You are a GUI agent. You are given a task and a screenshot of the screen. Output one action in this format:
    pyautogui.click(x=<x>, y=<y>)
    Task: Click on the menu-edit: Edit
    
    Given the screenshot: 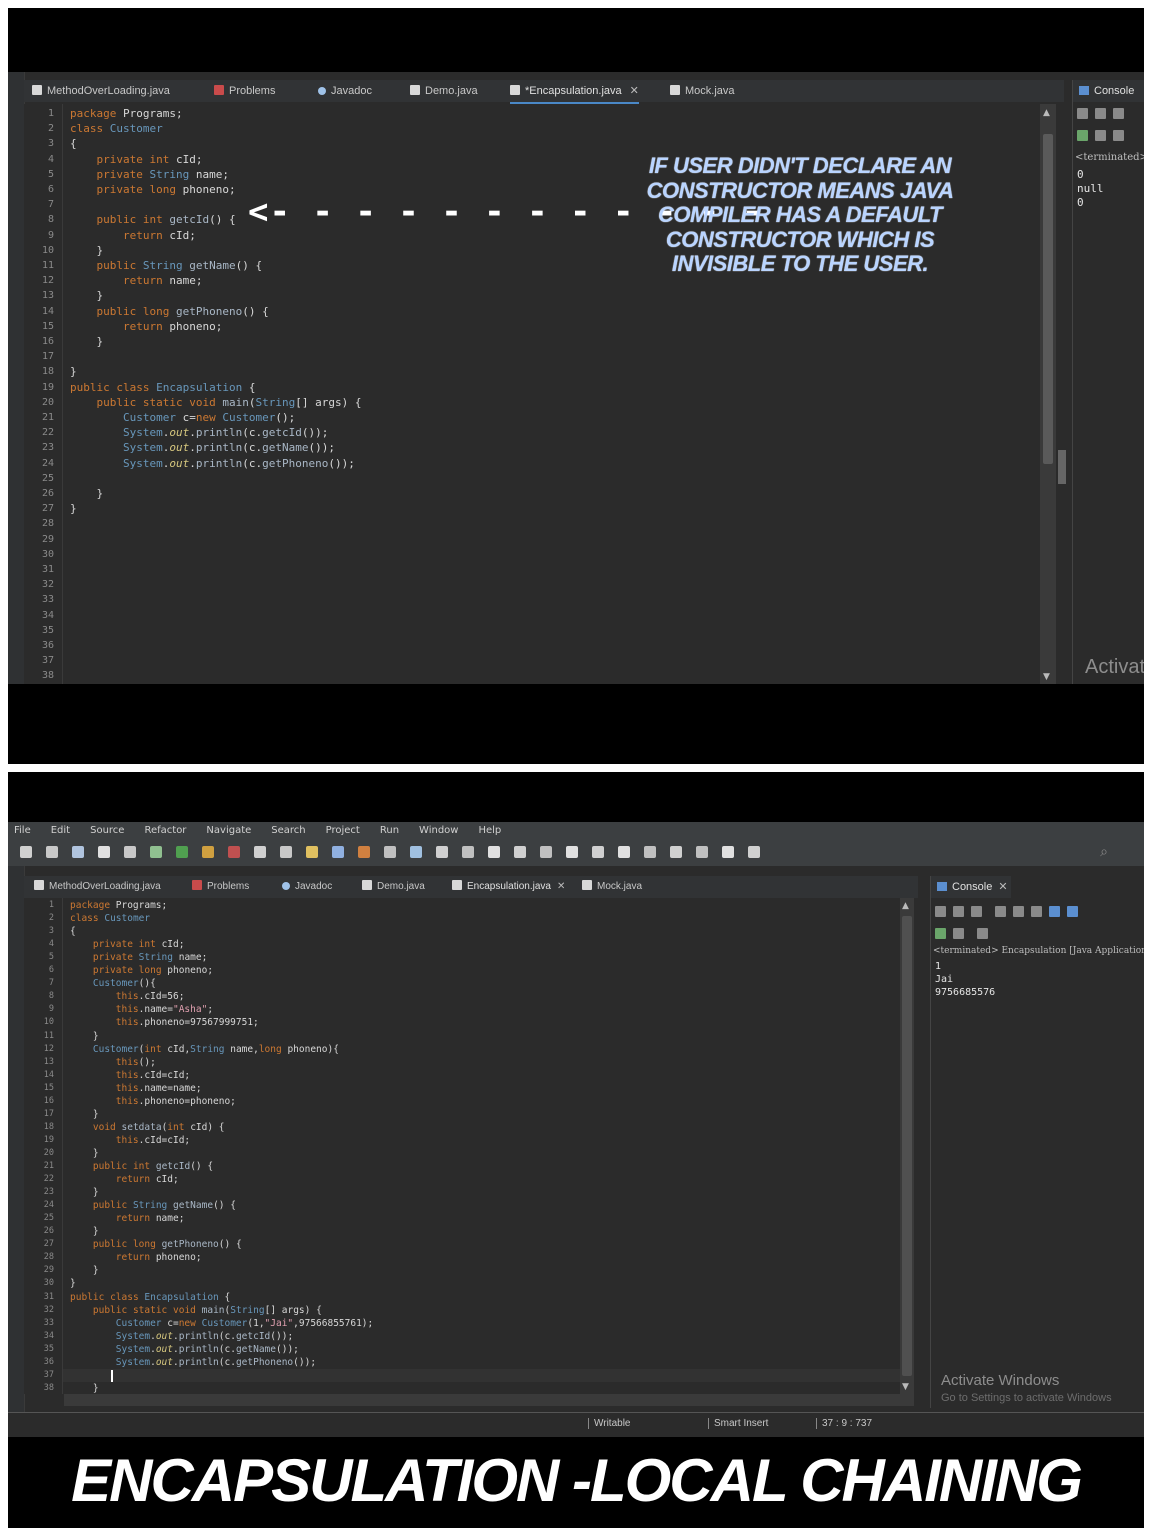 What is the action you would take?
    pyautogui.click(x=60, y=831)
    